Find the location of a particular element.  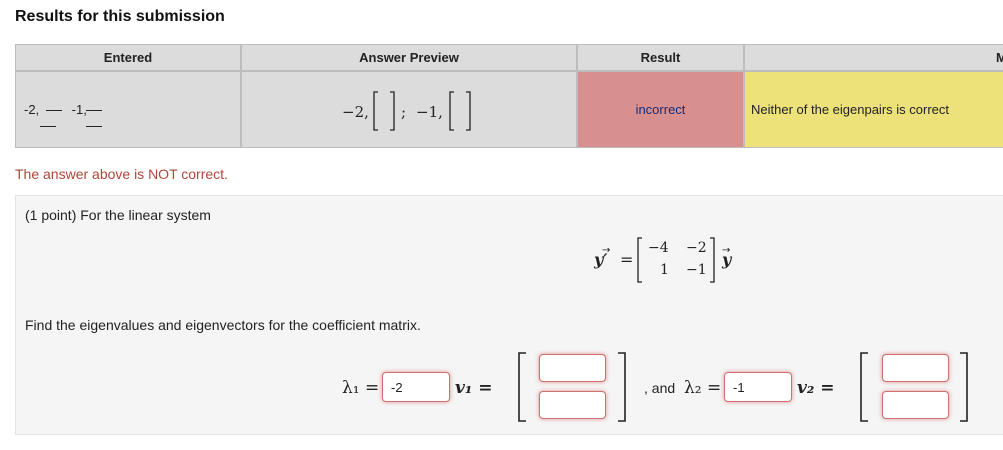

v2-label: v₂ = is located at coordinates (816, 388).